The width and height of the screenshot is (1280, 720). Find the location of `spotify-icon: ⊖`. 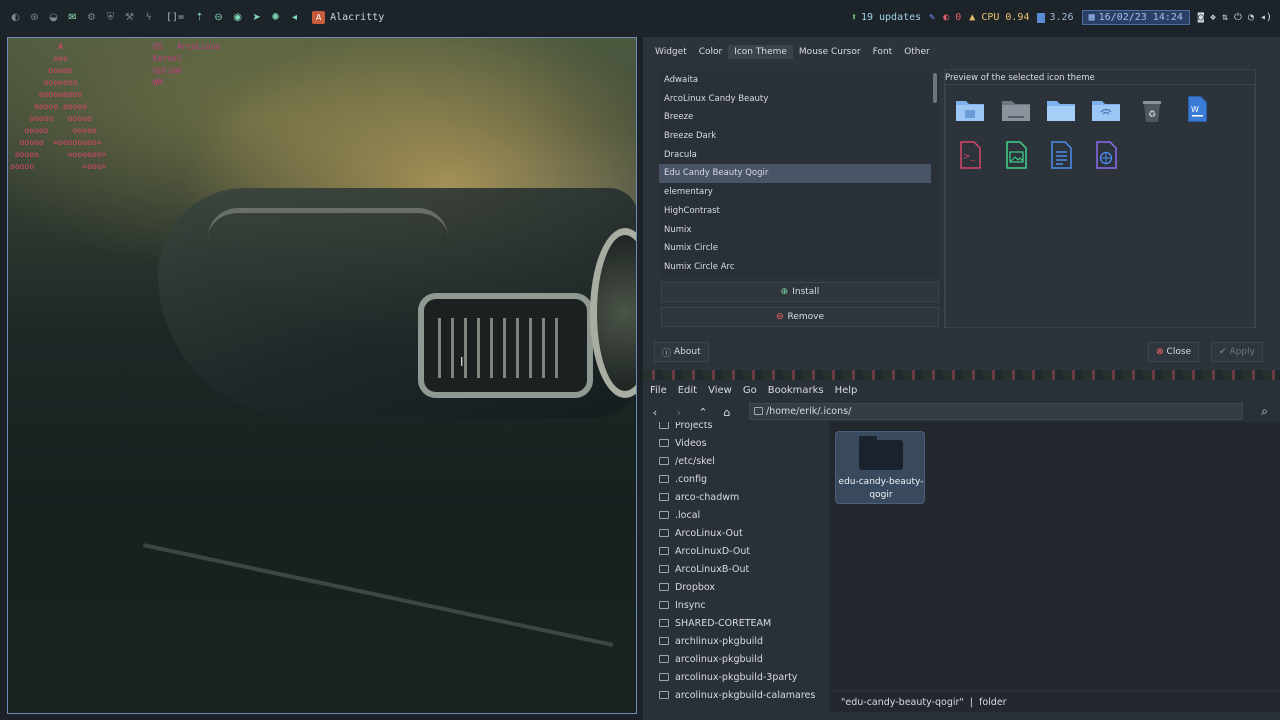

spotify-icon: ⊖ is located at coordinates (218, 17).